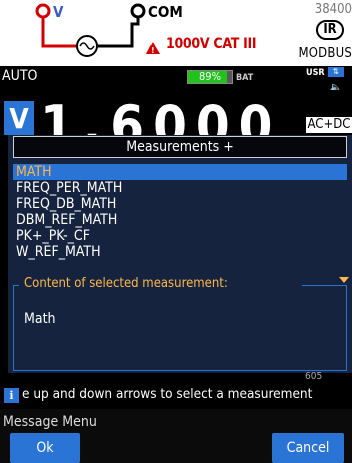 The height and width of the screenshot is (463, 352). What do you see at coordinates (180, 147) in the screenshot?
I see `dialog-title: Measurements +` at bounding box center [180, 147].